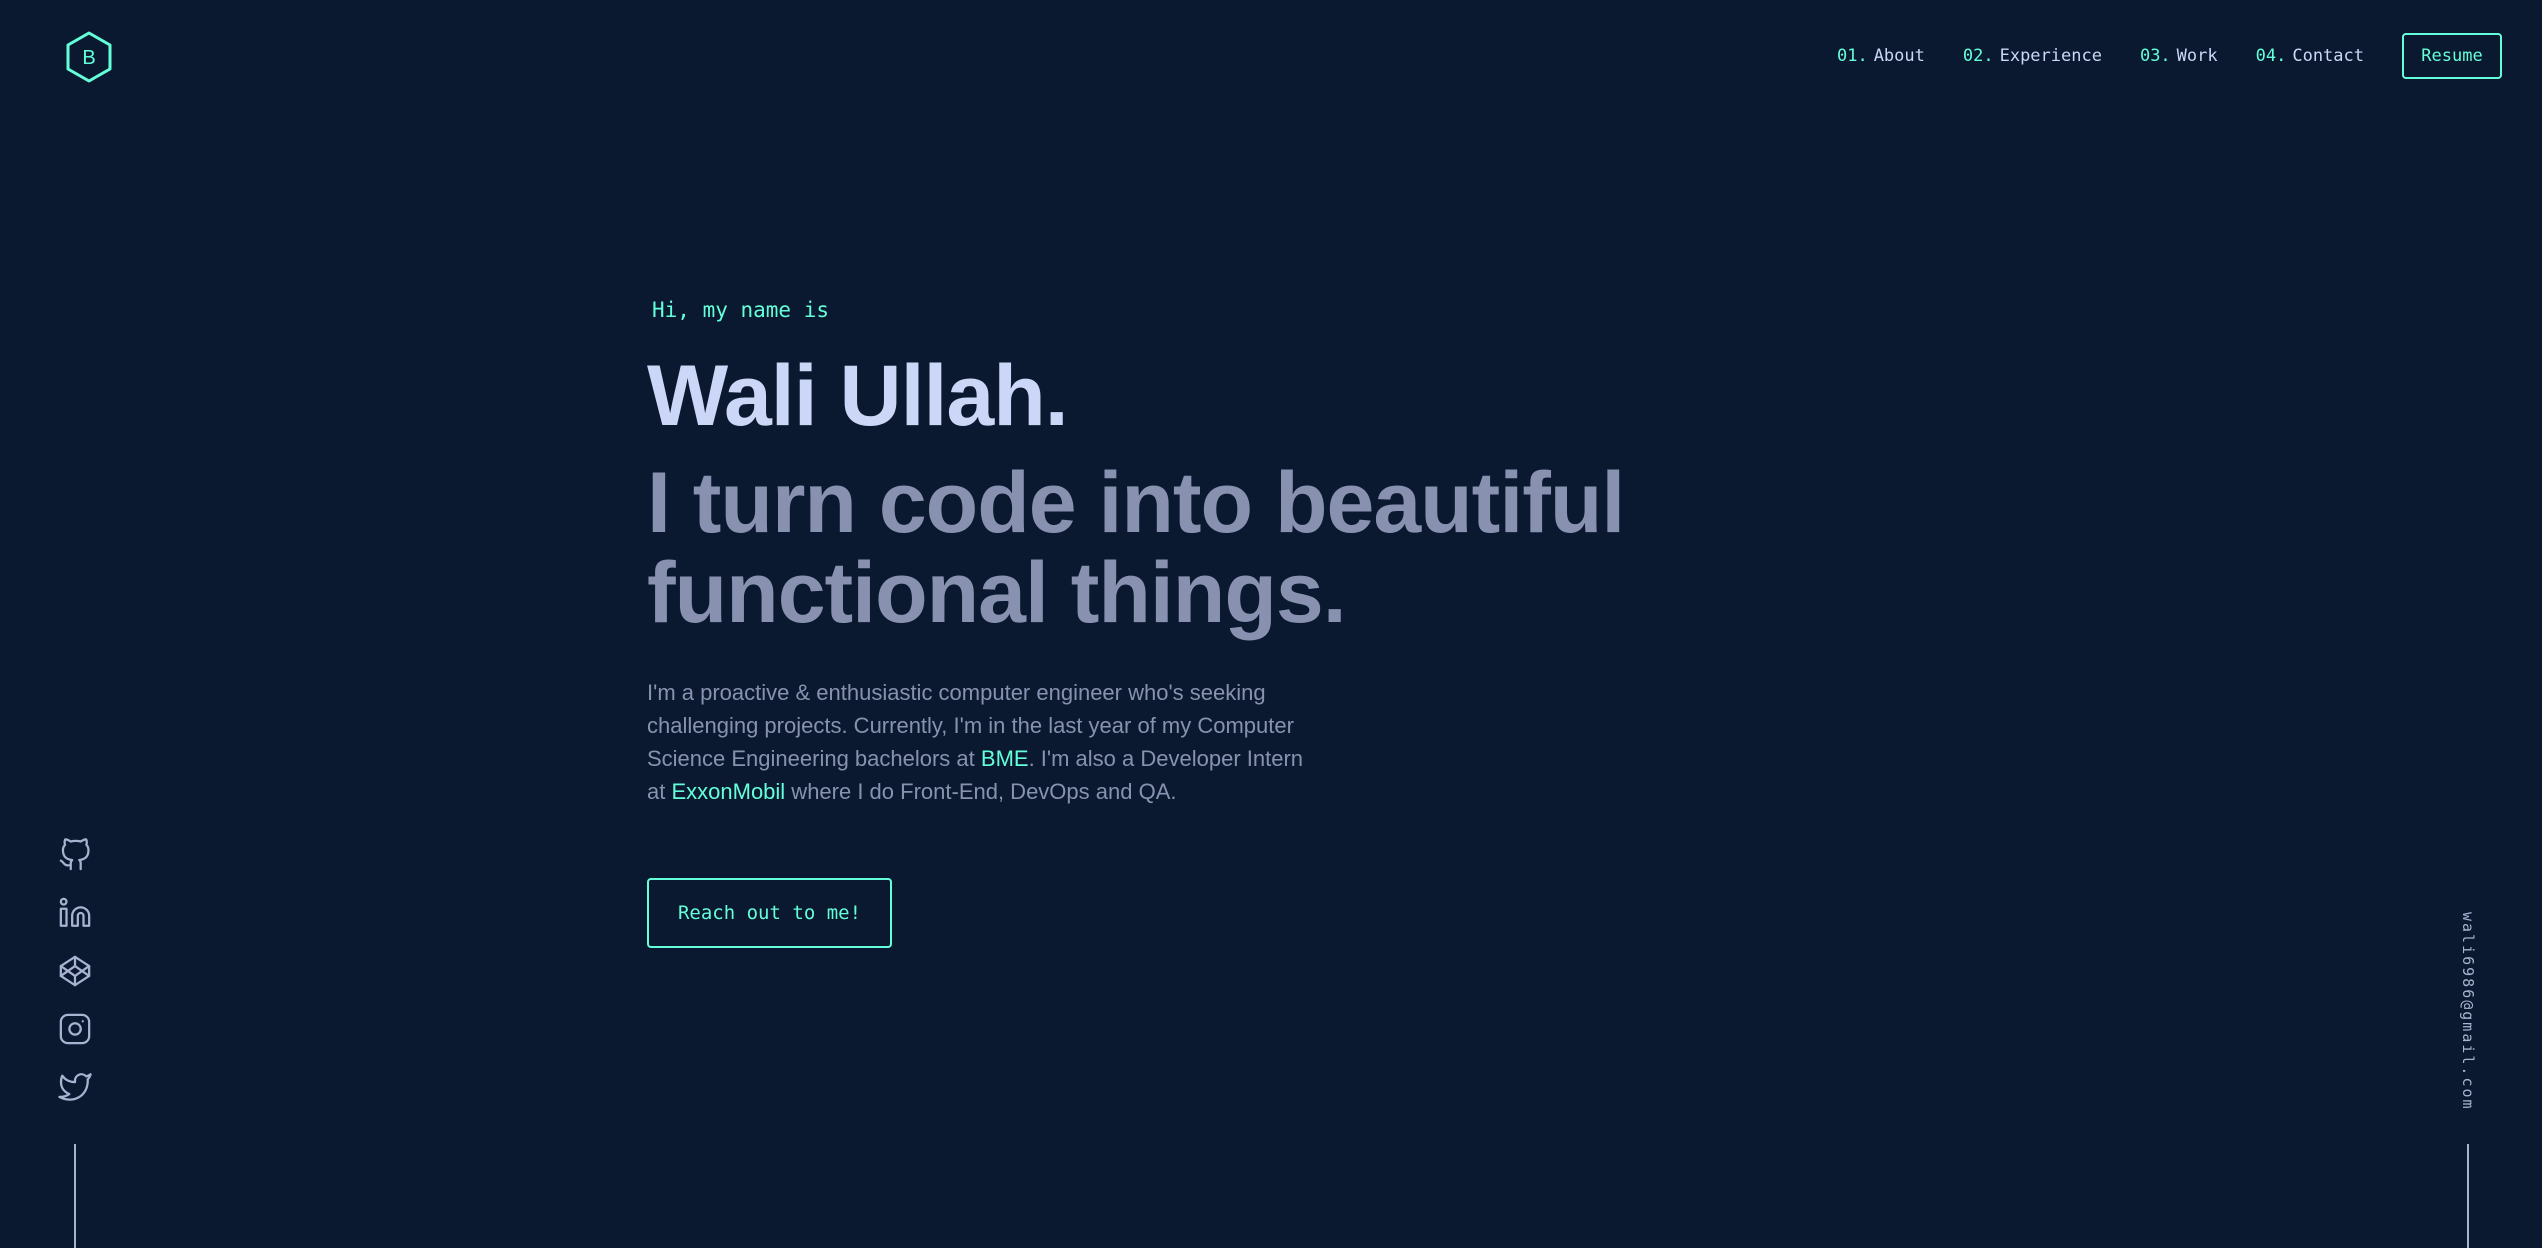 This screenshot has width=2542, height=1248. I want to click on social-links, so click(75, 983).